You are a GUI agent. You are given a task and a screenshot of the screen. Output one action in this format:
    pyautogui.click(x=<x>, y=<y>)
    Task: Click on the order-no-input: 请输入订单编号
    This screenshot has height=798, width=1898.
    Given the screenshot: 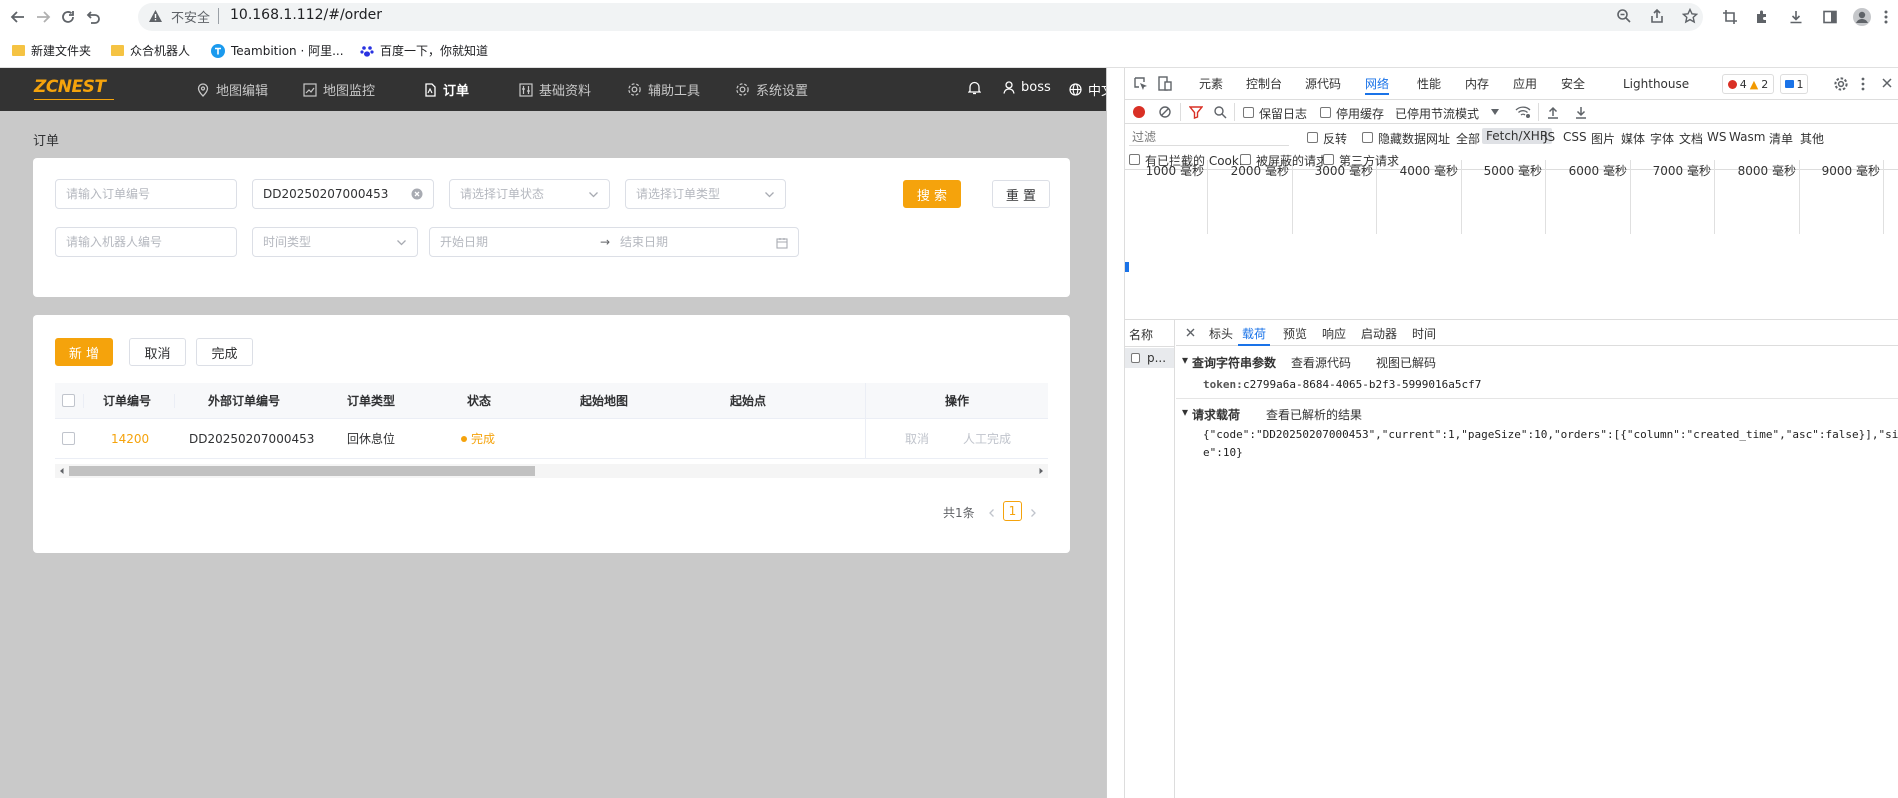 What is the action you would take?
    pyautogui.click(x=146, y=194)
    